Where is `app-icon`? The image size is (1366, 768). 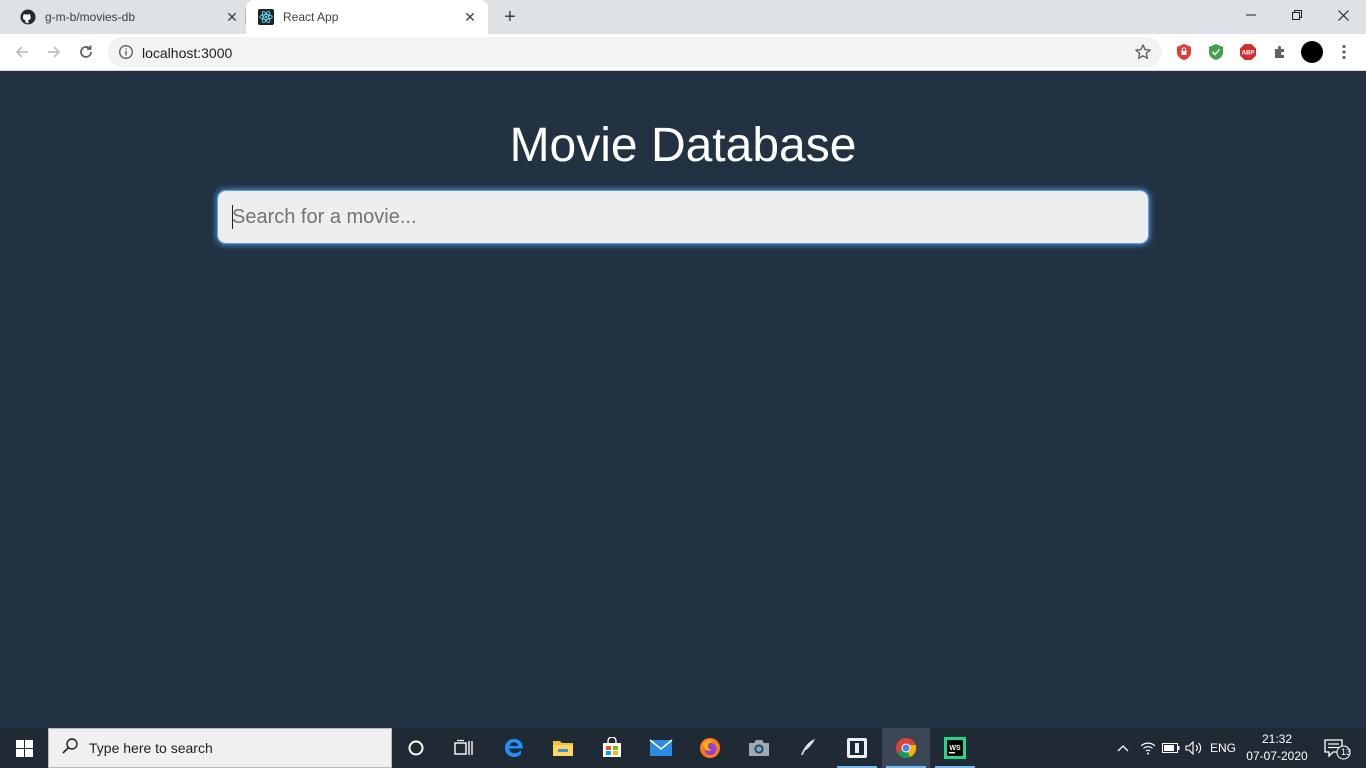
app-icon is located at coordinates (857, 748).